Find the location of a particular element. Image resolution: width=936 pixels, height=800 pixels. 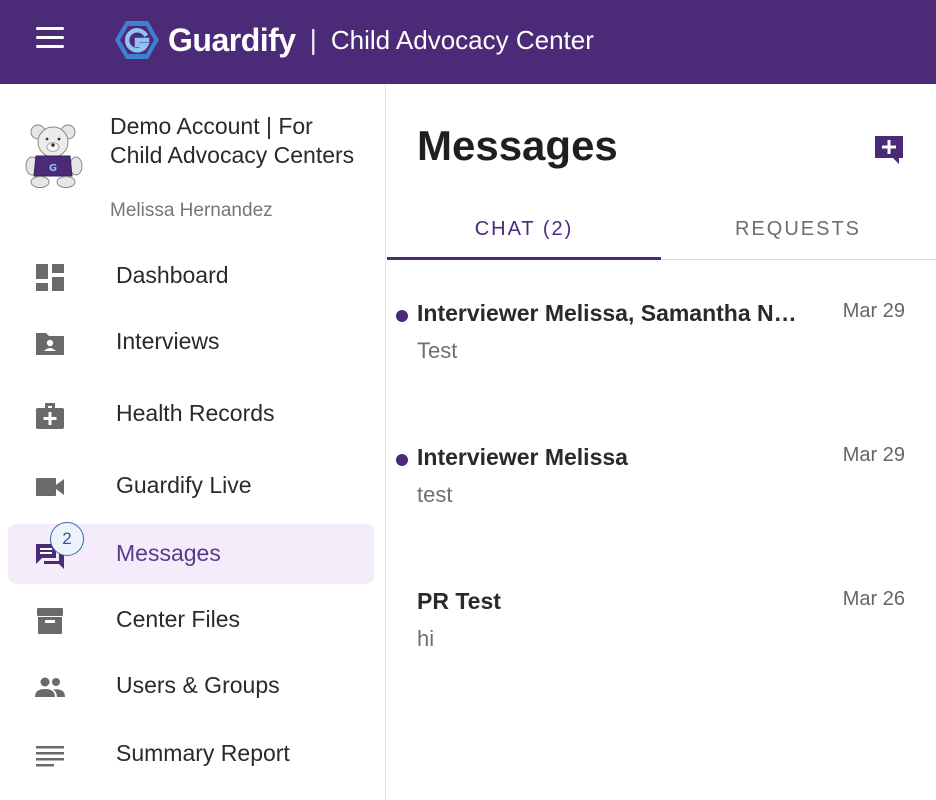

sidebar-item-label: Health Records is located at coordinates (195, 413).